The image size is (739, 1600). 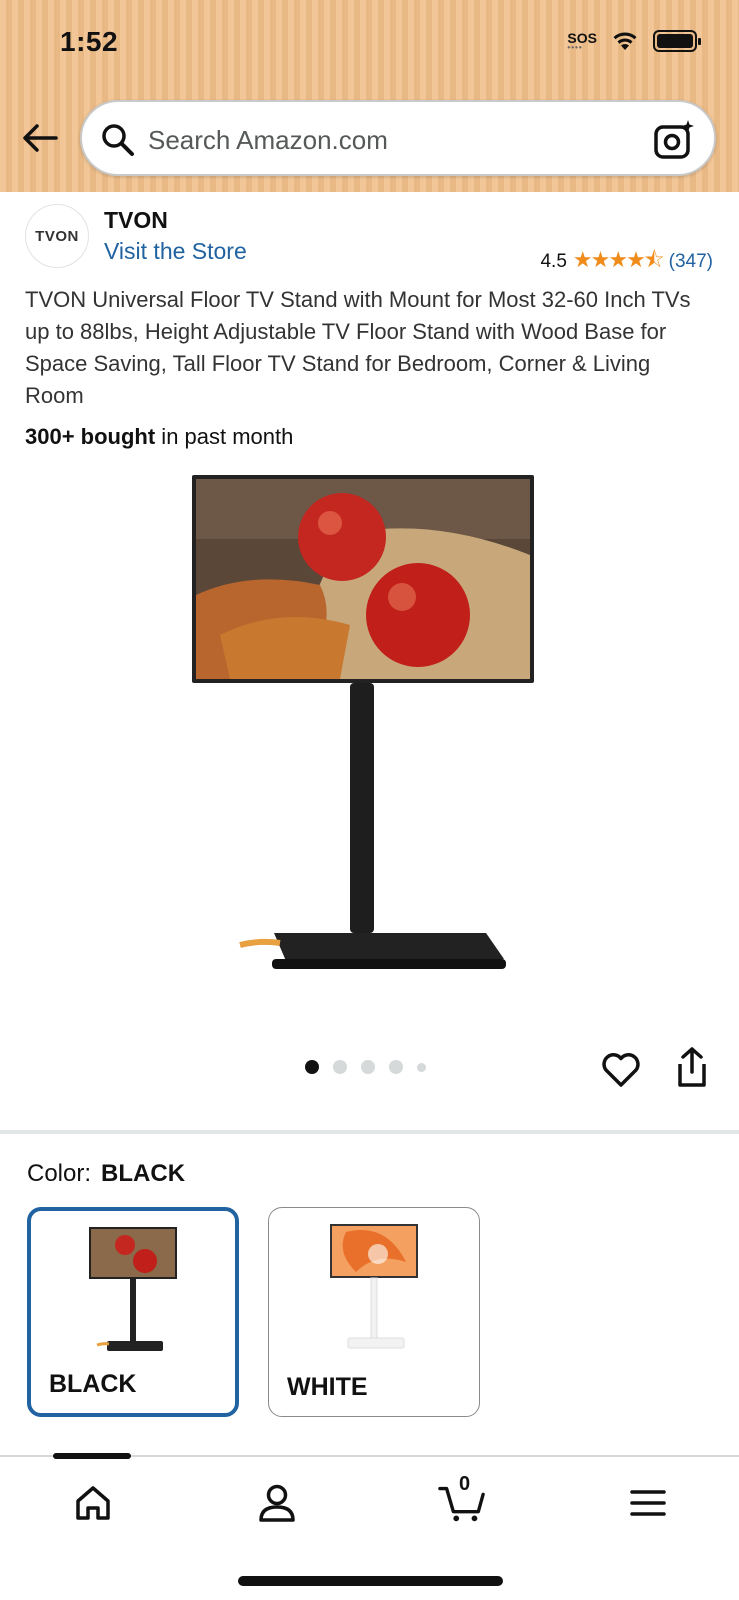 I want to click on nav-home-button, so click(x=93, y=1503).